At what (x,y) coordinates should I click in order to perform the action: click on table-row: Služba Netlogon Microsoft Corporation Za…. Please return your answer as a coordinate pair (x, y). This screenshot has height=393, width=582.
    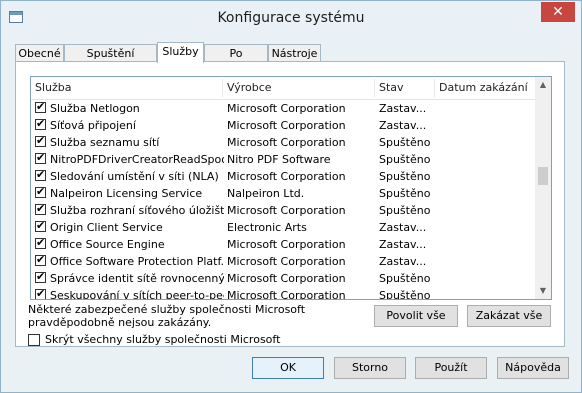
    Looking at the image, I should click on (283, 108).